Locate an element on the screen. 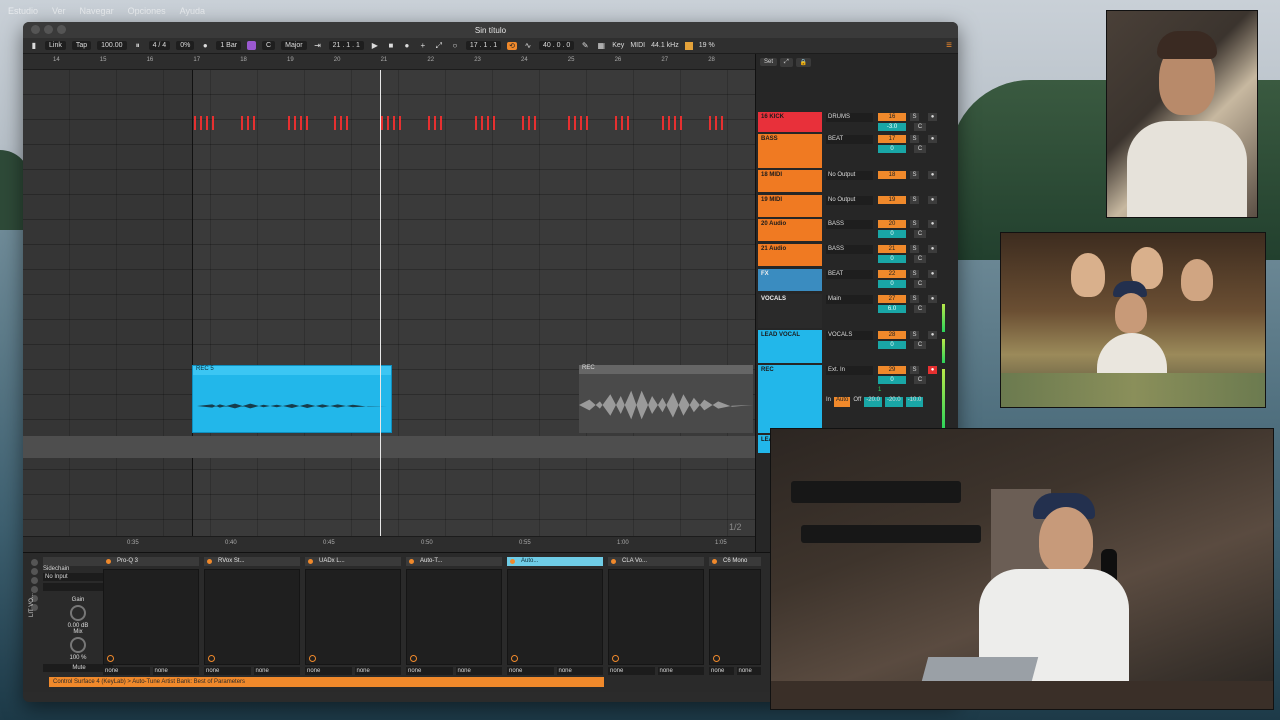 This screenshot has width=1280, height=720. track-name: 19 MIDI is located at coordinates (790, 206).